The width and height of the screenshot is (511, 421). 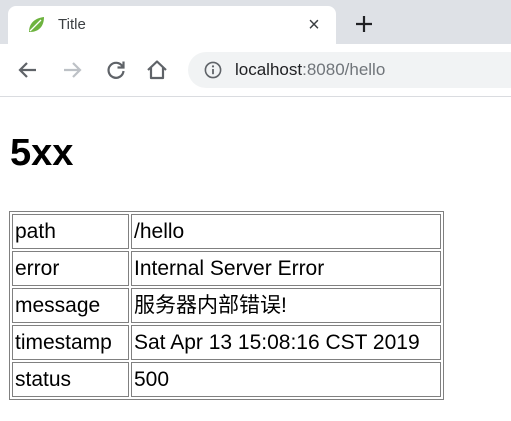 What do you see at coordinates (344, 69) in the screenshot?
I see `url-path: :8080/hello` at bounding box center [344, 69].